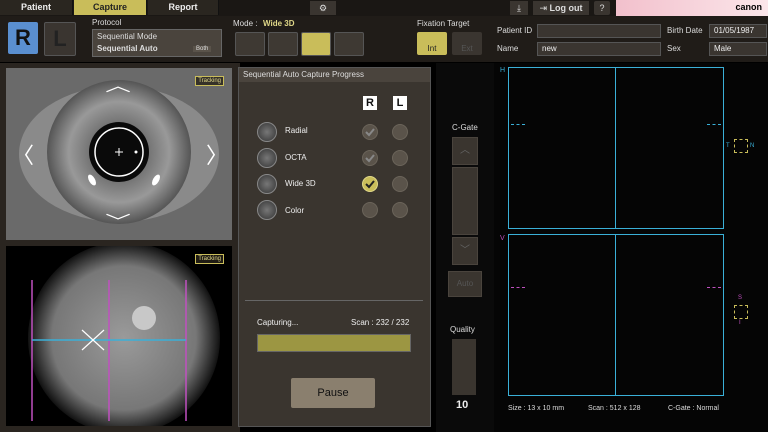  I want to click on protocol-name: Sequential Auto, so click(127, 48).